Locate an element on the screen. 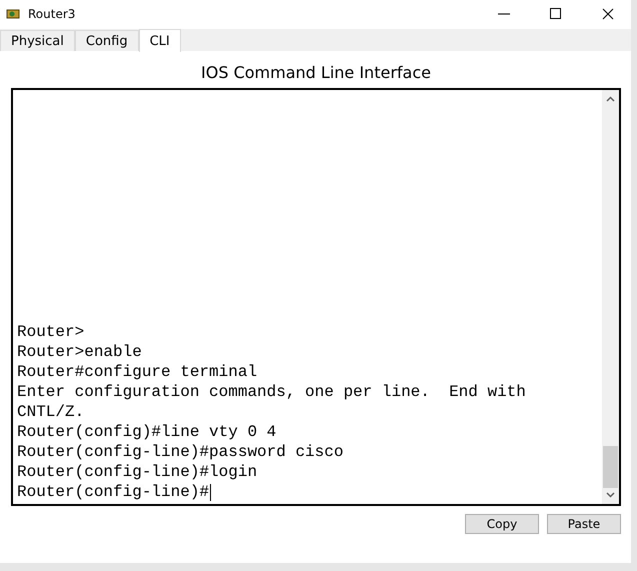  terminal-line: Router>enable is located at coordinates (80, 352).